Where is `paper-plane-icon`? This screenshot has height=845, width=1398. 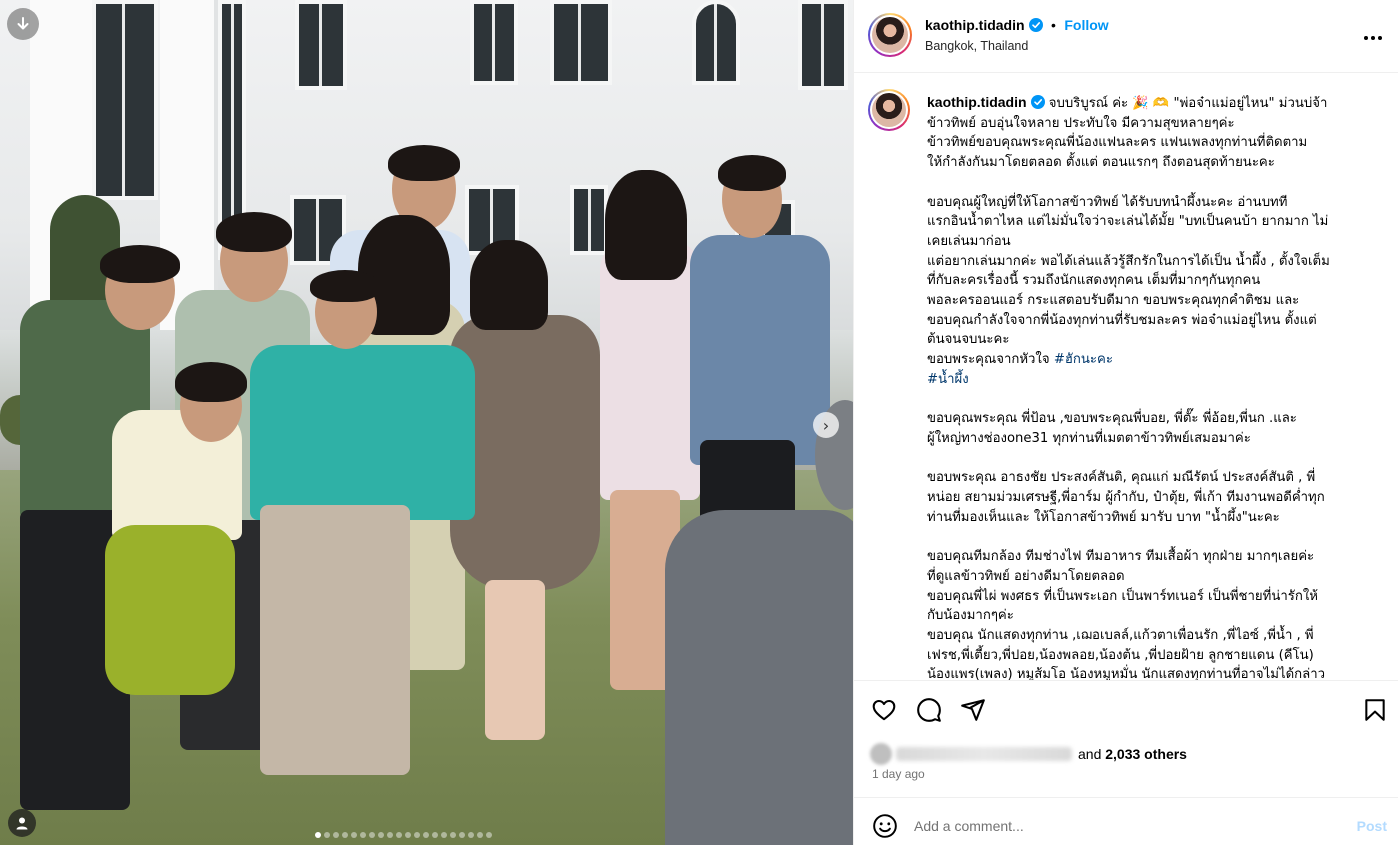 paper-plane-icon is located at coordinates (973, 710).